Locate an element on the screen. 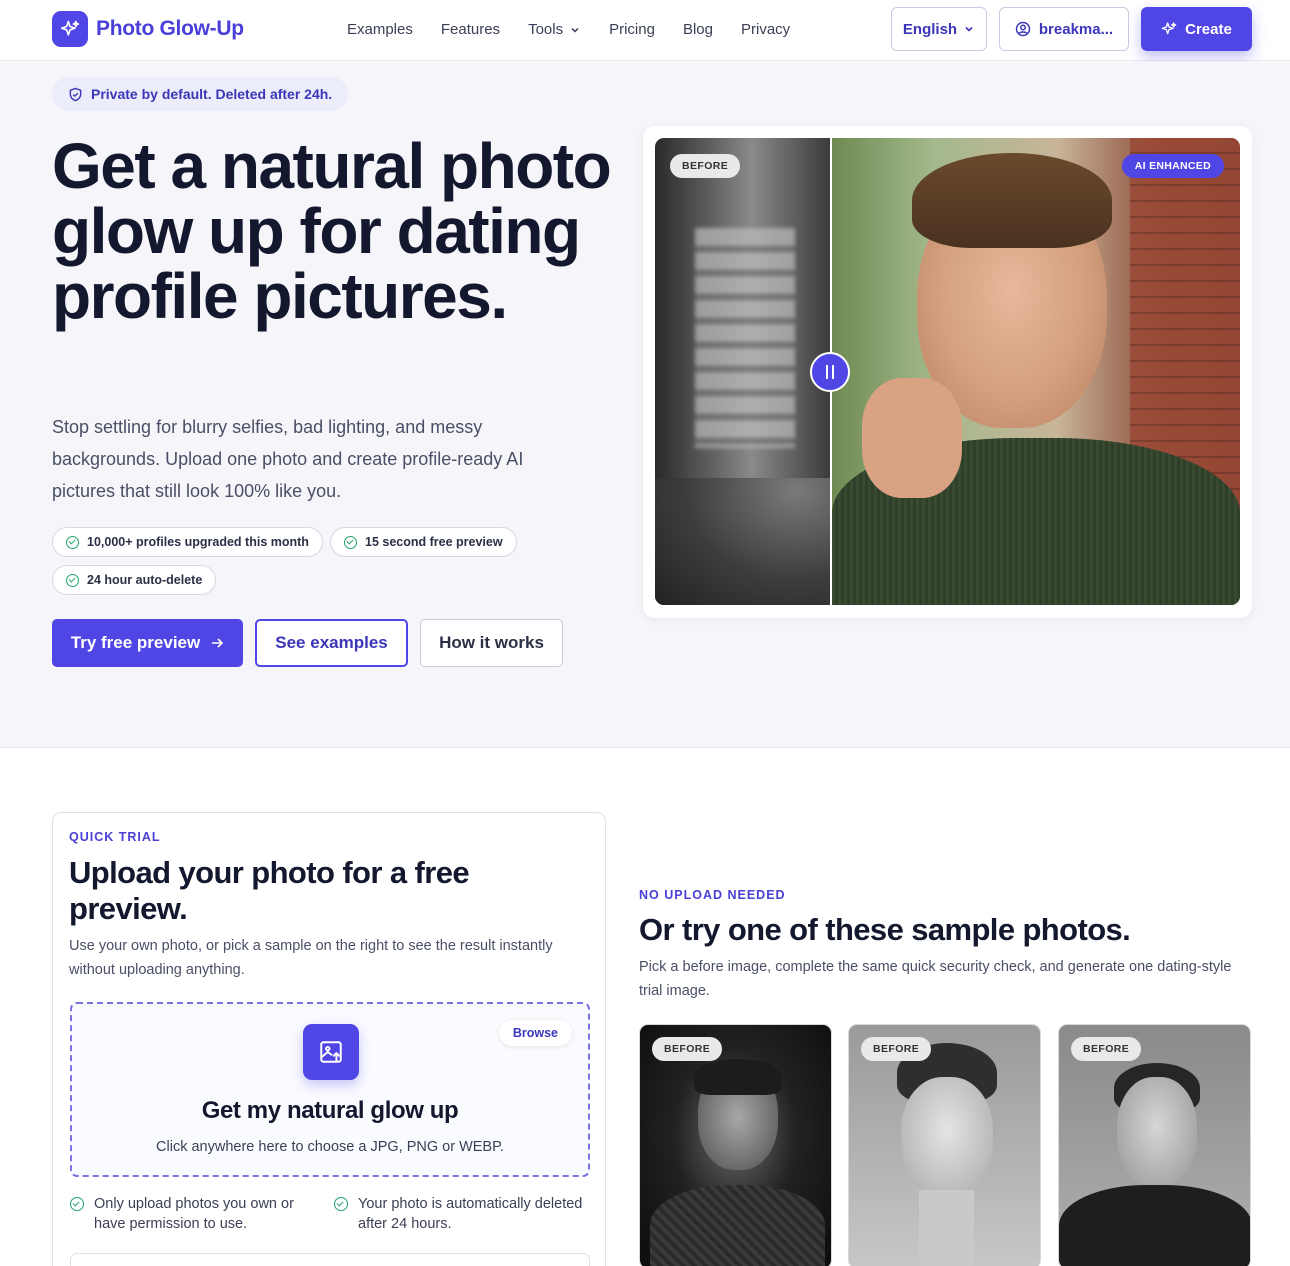 The image size is (1290, 1266). stat-pill-text: 15 second free preview is located at coordinates (434, 542).